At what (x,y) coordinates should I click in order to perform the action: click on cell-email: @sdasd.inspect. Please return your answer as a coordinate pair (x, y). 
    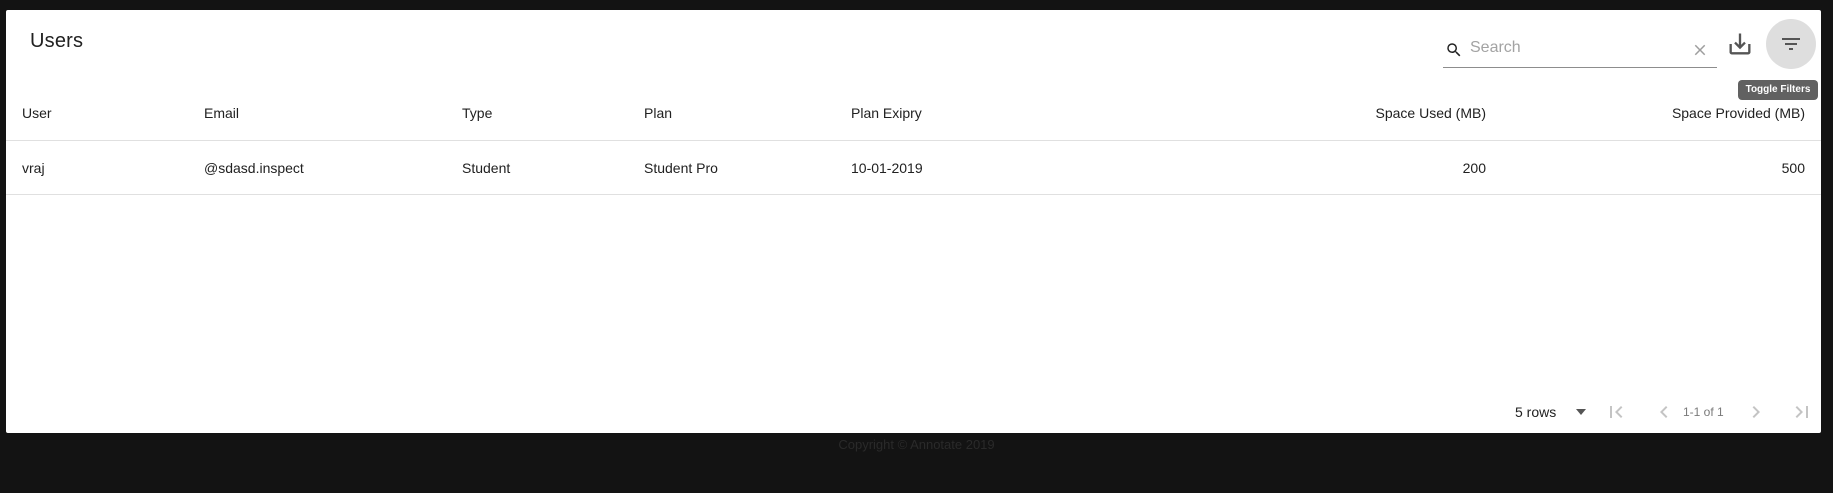
    Looking at the image, I should click on (317, 167).